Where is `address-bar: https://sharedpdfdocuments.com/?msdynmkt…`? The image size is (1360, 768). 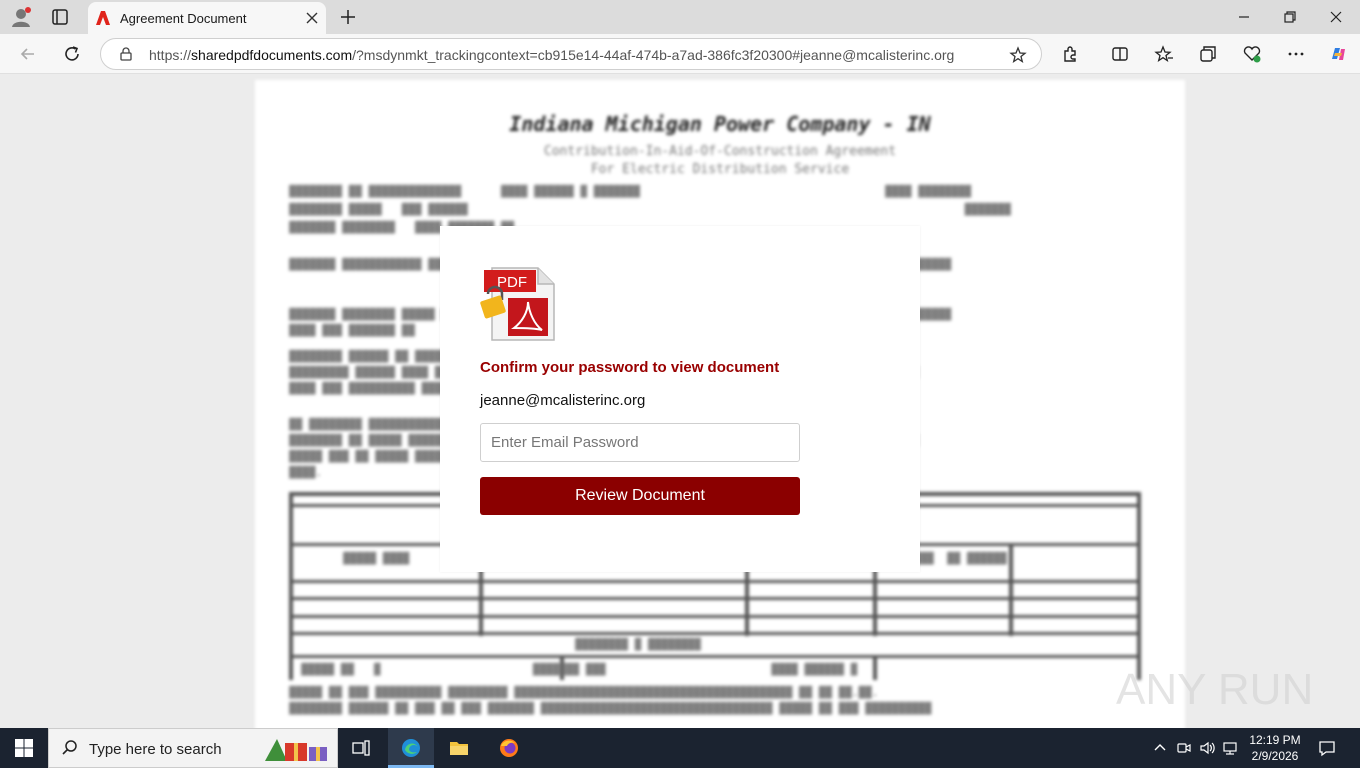 address-bar: https://sharedpdfdocuments.com/?msdynmkt… is located at coordinates (571, 54).